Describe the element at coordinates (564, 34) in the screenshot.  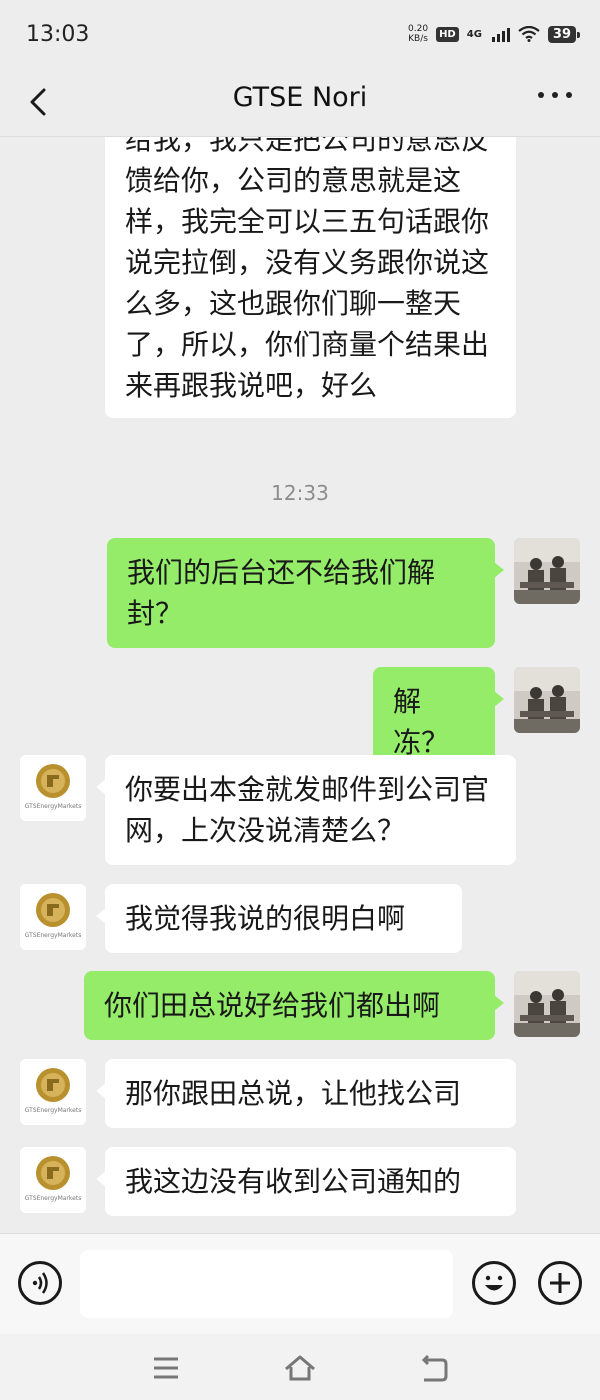
I see `battery-icon: 39` at that location.